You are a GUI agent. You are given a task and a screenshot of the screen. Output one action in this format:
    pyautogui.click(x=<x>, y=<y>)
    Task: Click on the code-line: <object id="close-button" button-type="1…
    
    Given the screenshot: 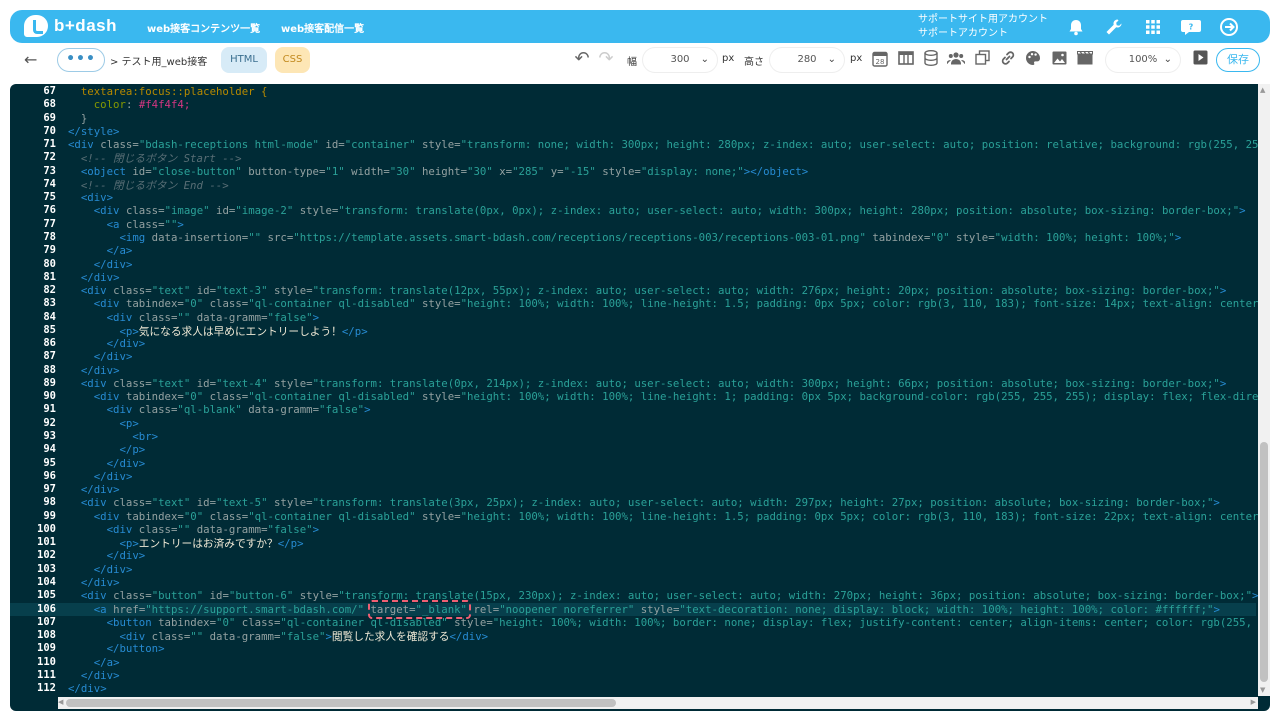 What is the action you would take?
    pyautogui.click(x=438, y=171)
    